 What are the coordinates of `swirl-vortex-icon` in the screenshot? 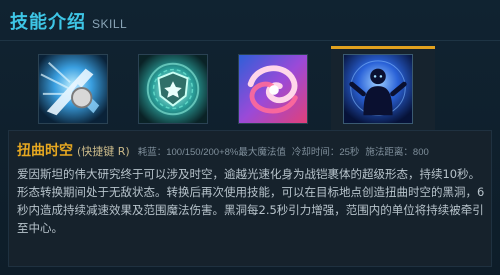 It's located at (273, 89).